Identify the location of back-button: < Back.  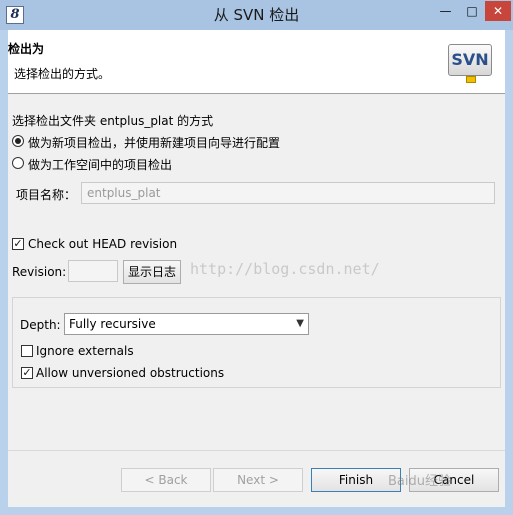
(166, 480).